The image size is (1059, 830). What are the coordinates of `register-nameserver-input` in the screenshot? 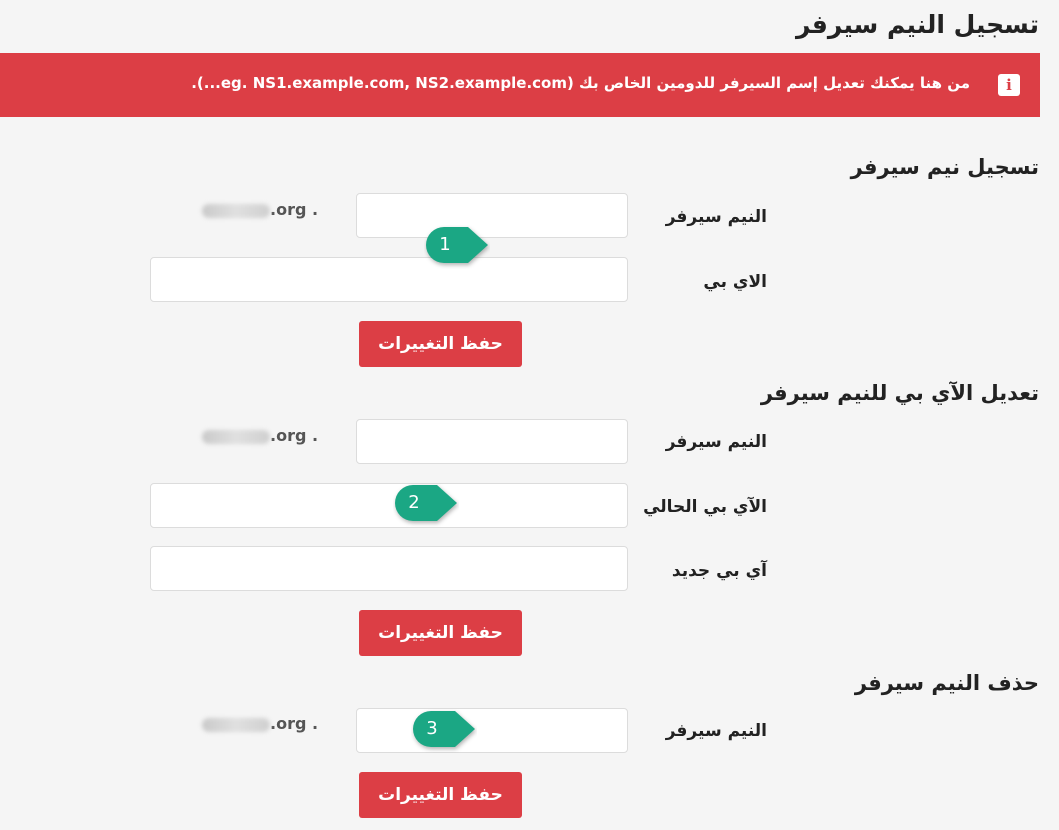 It's located at (492, 215).